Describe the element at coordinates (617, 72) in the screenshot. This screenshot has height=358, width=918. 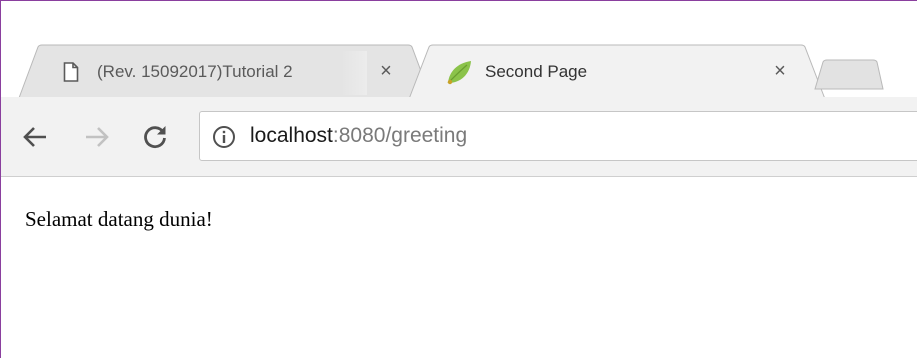
I see `tab-second-page: Second Page ×` at that location.